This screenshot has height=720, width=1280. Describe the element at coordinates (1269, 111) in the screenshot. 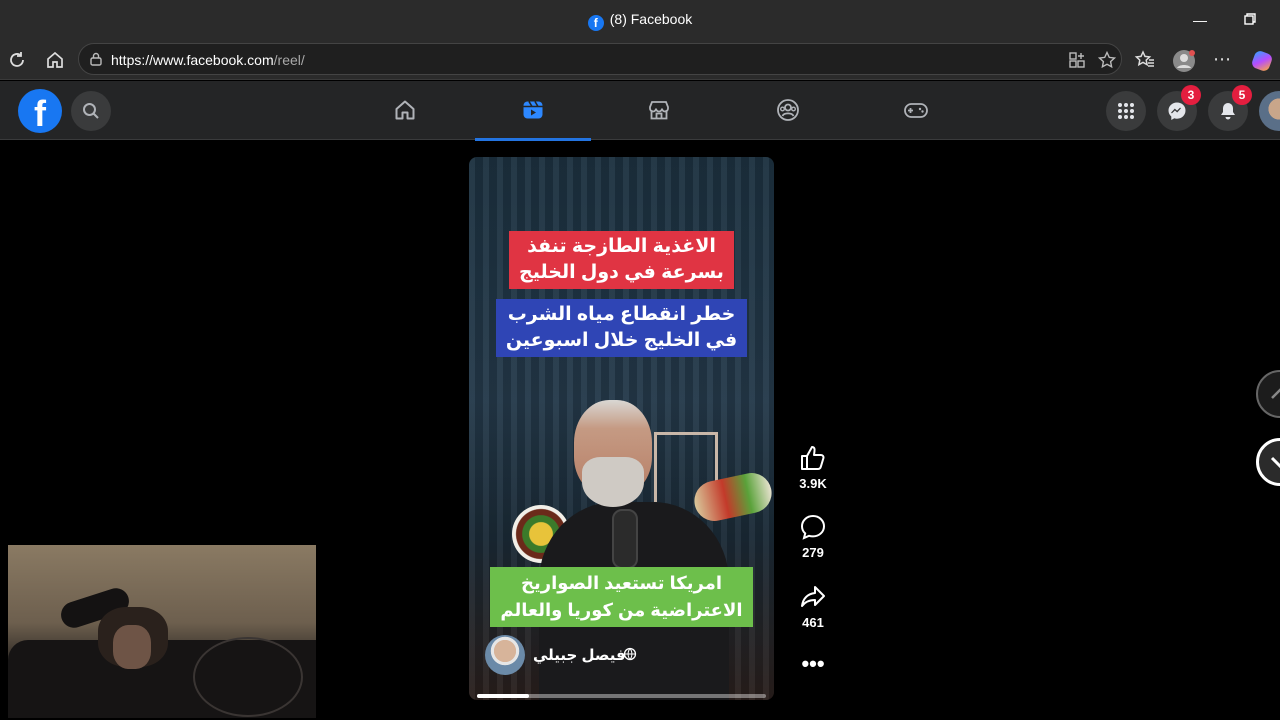

I see `account-avatar` at that location.